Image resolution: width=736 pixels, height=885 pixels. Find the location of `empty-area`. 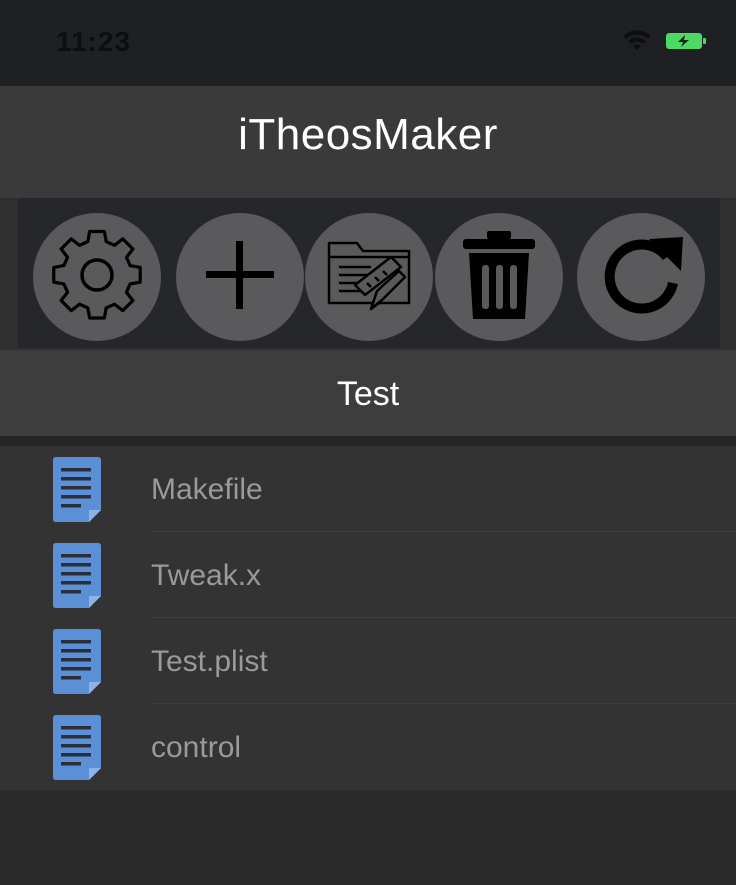

empty-area is located at coordinates (368, 837).